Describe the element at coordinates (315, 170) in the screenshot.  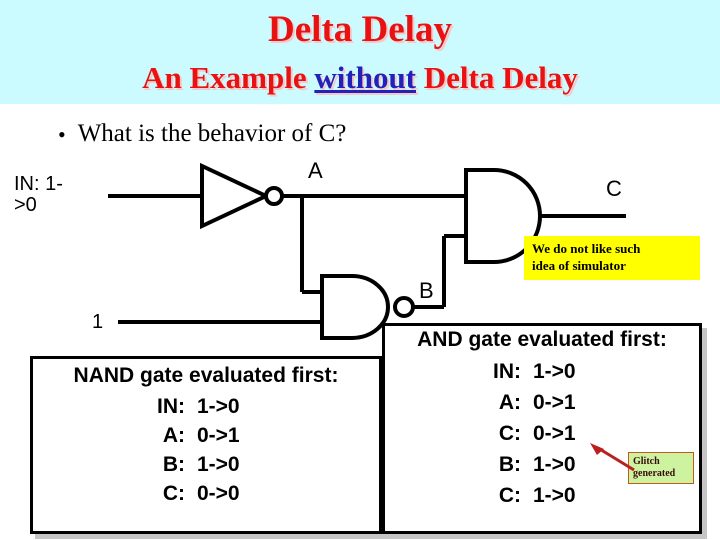
I see `circuit-label-a: A` at that location.